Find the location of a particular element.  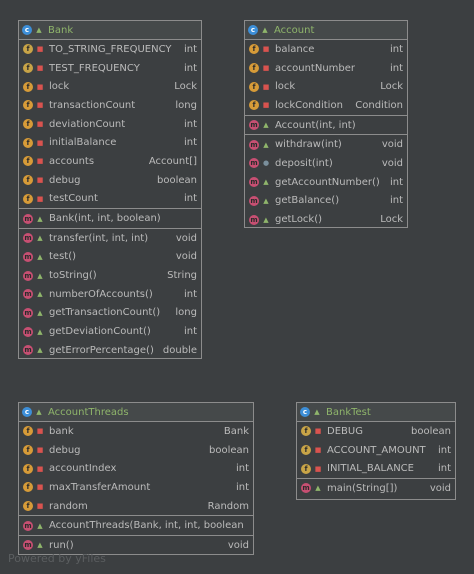

field-row: f ■ maxTransferAmount int is located at coordinates (136, 487).